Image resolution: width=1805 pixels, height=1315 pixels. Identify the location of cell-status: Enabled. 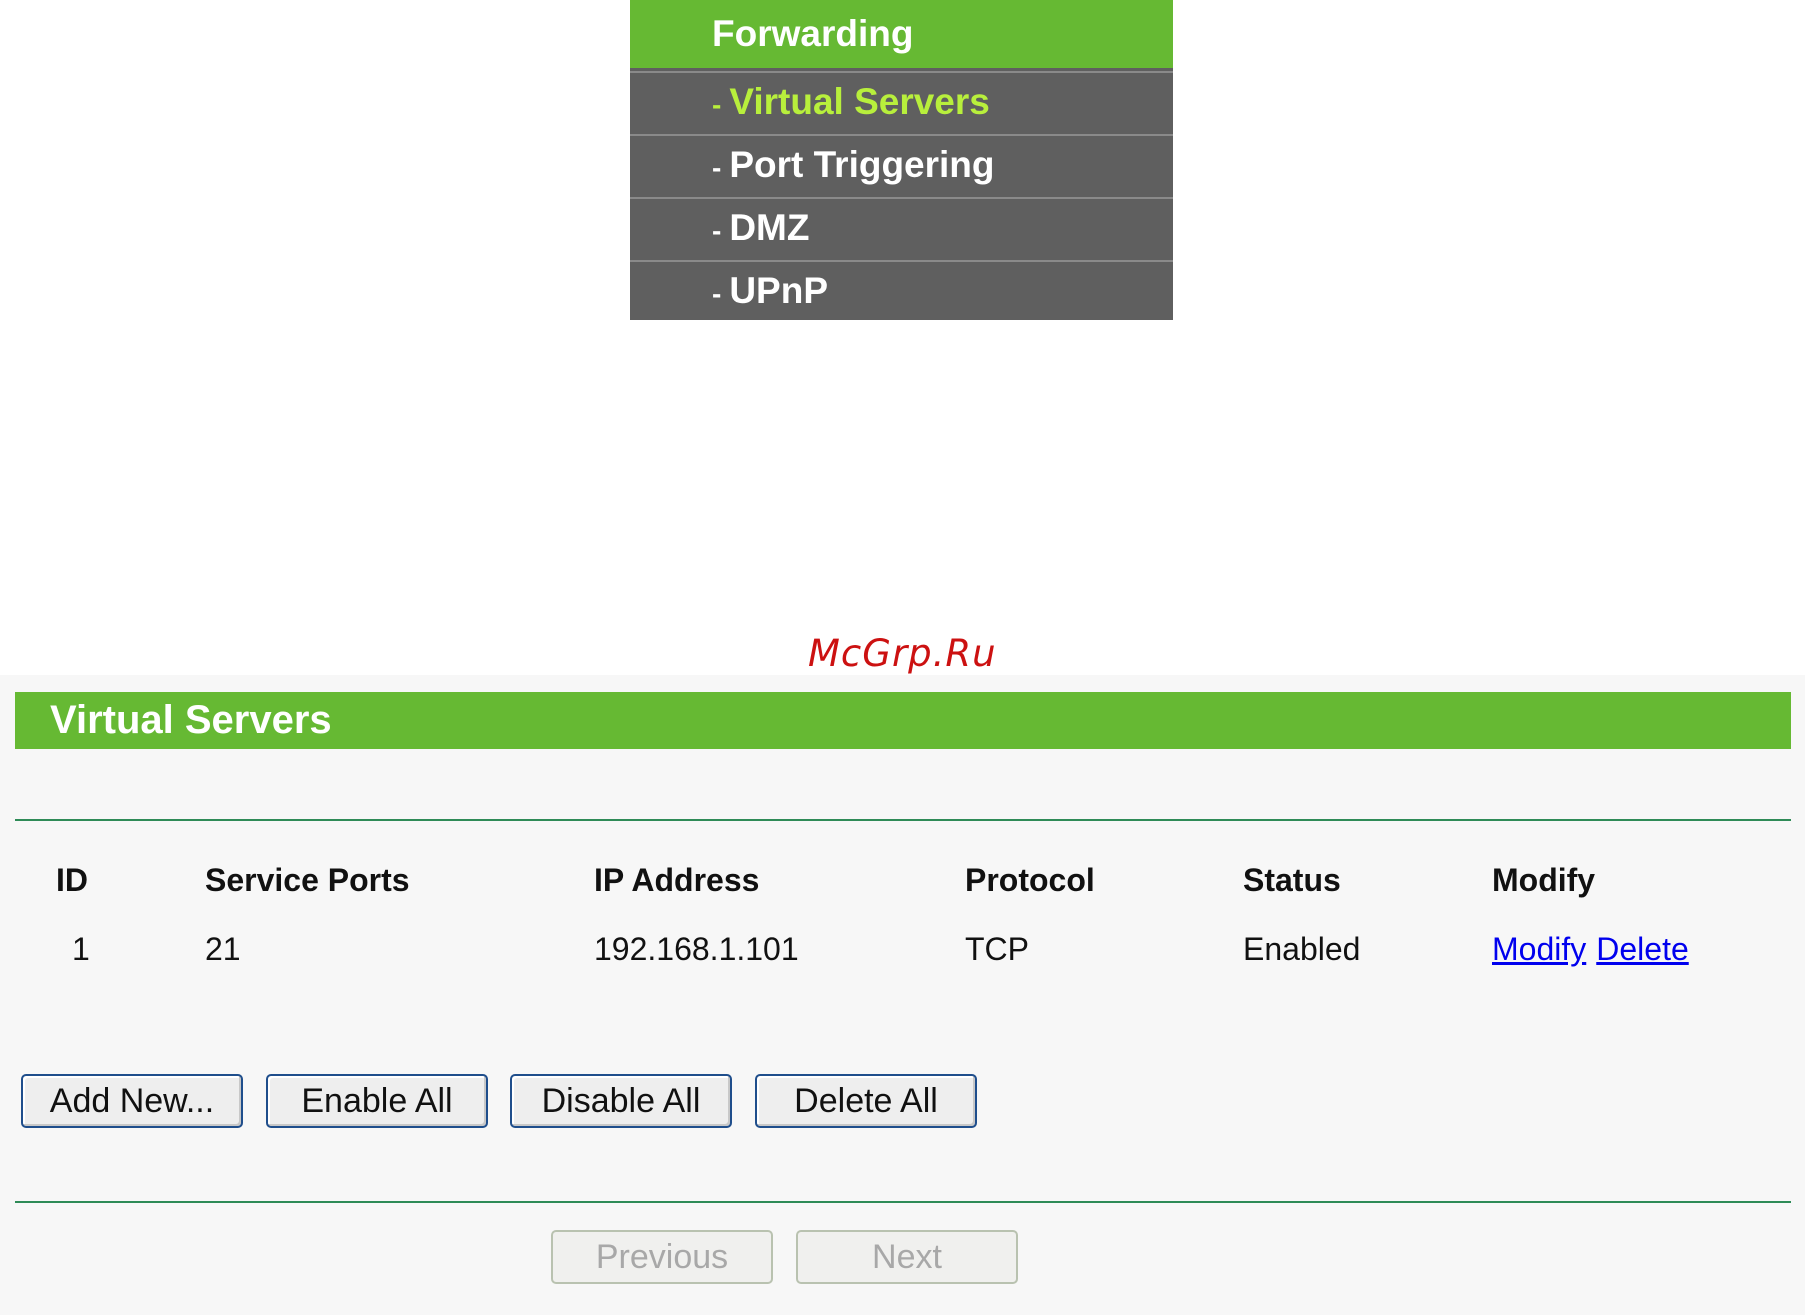
(1302, 949).